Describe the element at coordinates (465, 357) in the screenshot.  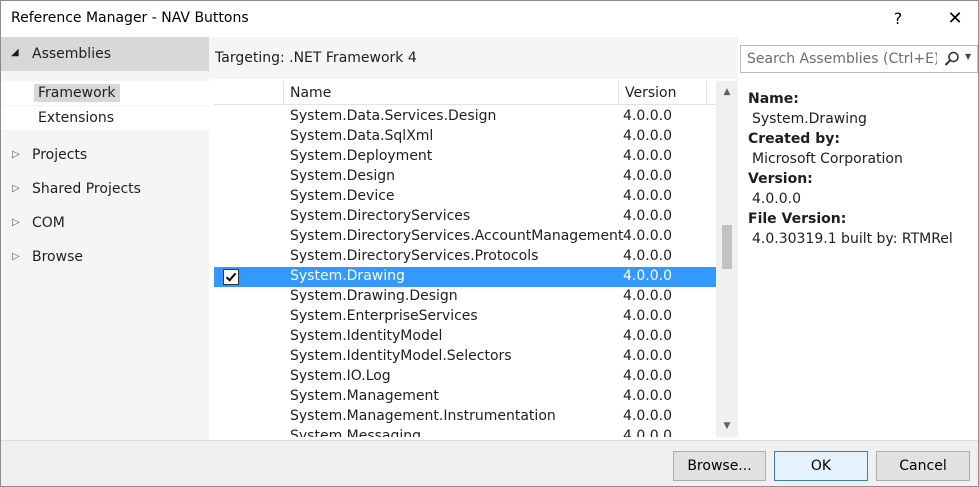
I see `table-row: System.IdentityModel.Selectors 4.0.0.0` at that location.